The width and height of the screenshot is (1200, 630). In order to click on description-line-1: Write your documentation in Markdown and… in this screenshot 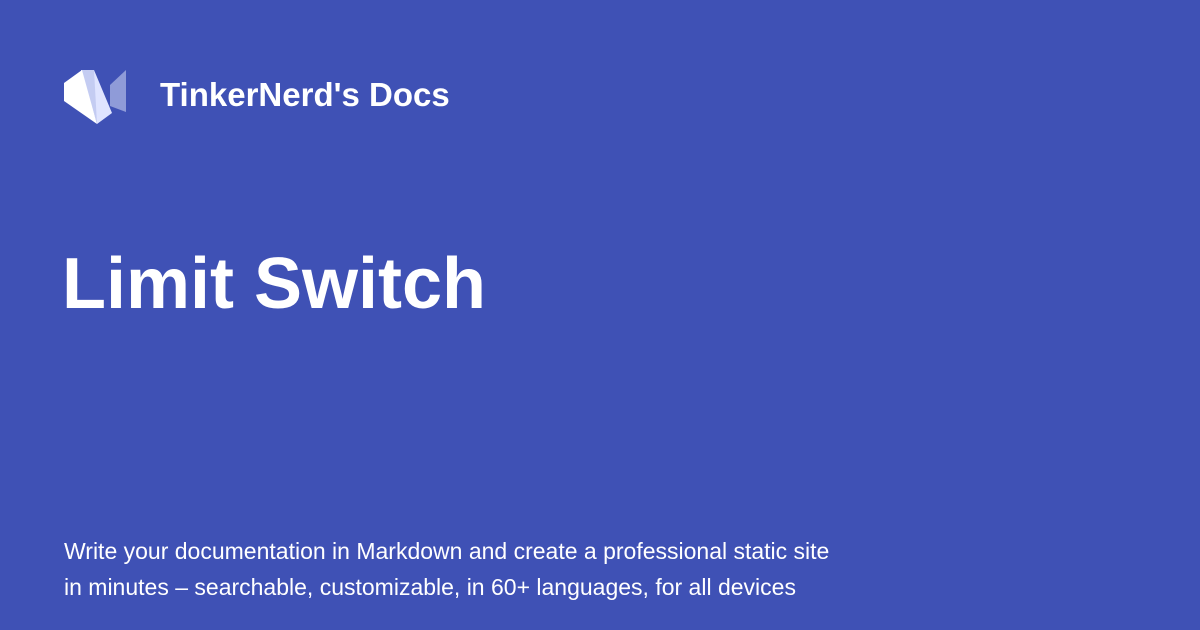, I will do `click(447, 551)`.